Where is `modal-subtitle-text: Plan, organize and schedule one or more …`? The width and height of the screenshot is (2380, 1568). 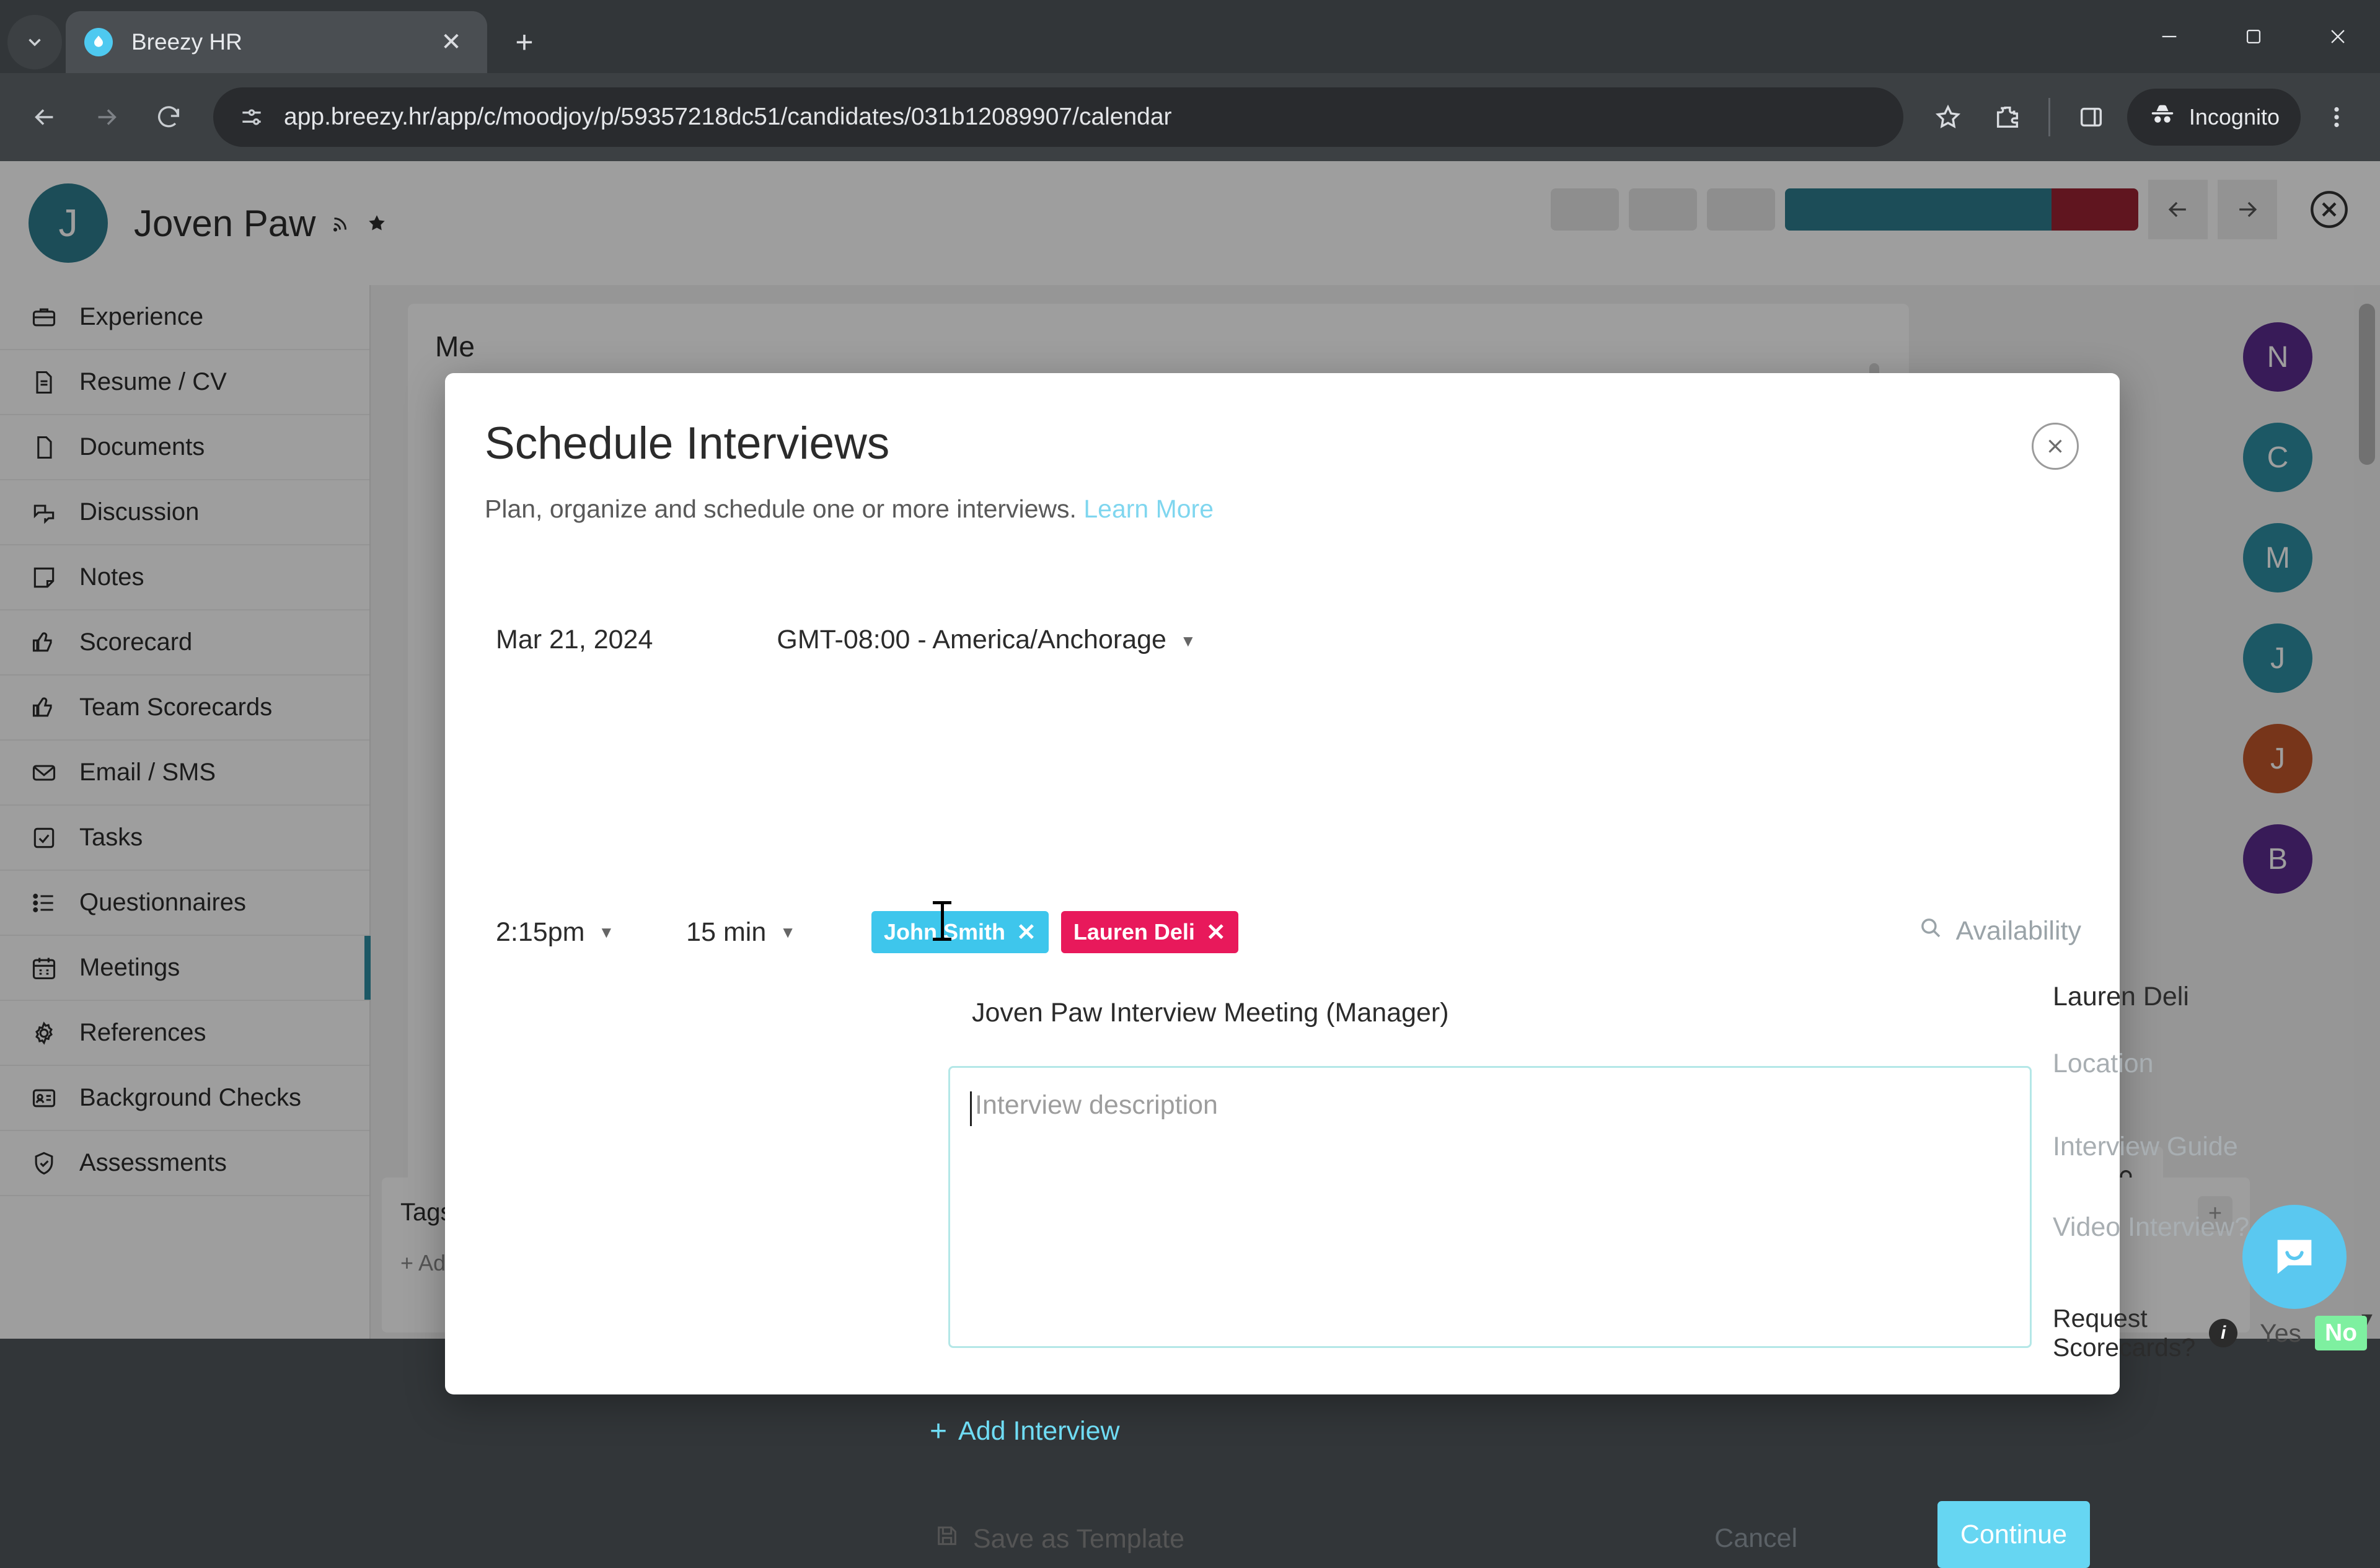
modal-subtitle-text: Plan, organize and schedule one or more … is located at coordinates (781, 509).